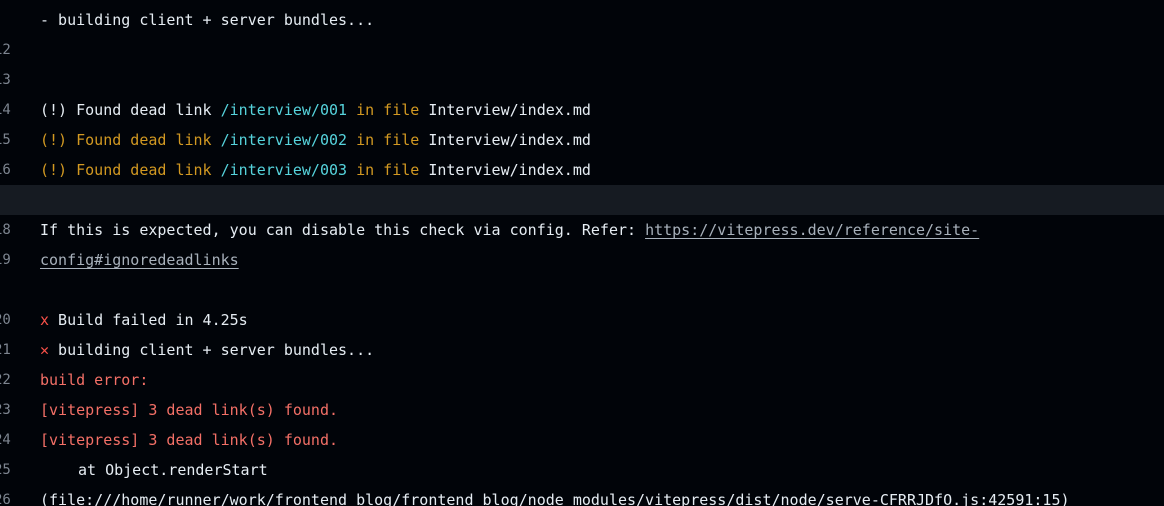  What do you see at coordinates (582, 260) in the screenshot?
I see `log-line-wrap: config#ignoredeadlinks` at bounding box center [582, 260].